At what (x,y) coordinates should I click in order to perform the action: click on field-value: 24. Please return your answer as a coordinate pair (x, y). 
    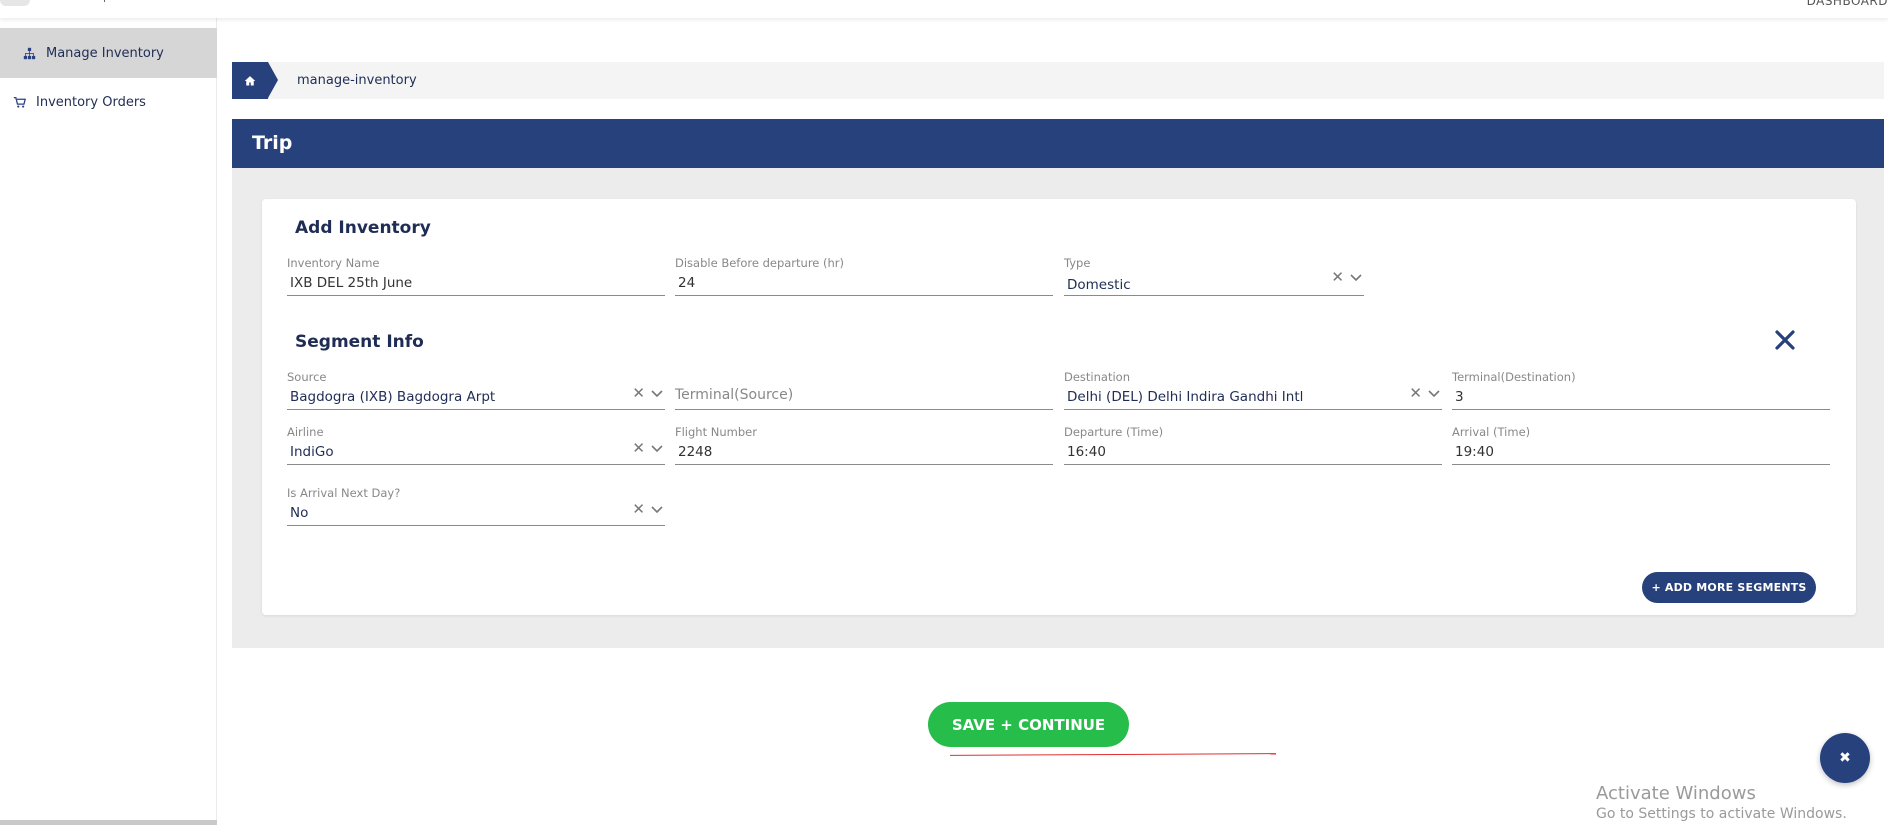
    Looking at the image, I should click on (687, 283).